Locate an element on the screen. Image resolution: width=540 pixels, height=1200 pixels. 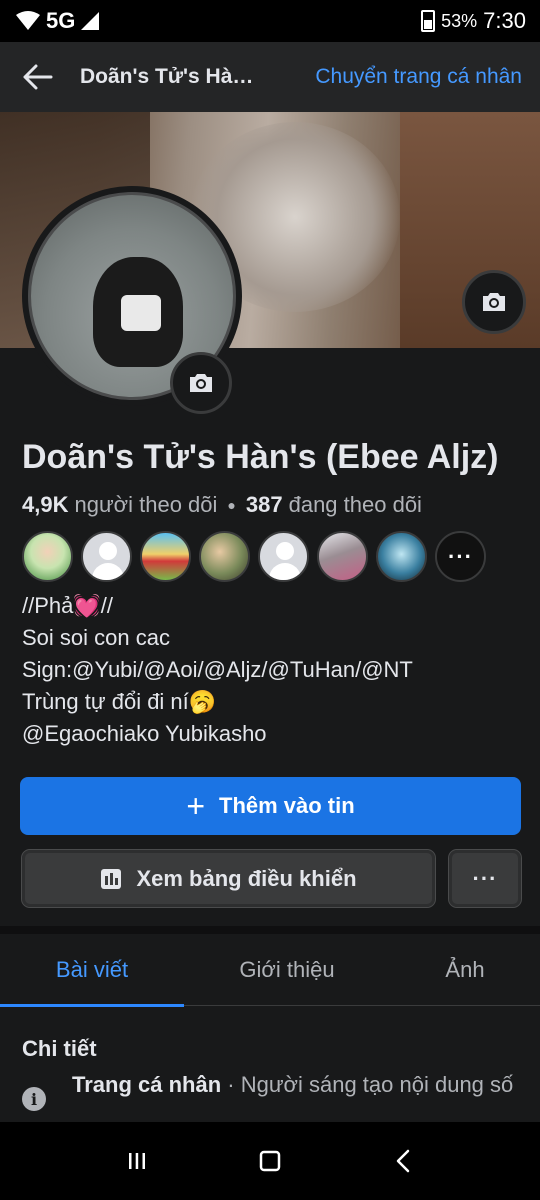
more-options-button: ··· is located at coordinates (485, 878).